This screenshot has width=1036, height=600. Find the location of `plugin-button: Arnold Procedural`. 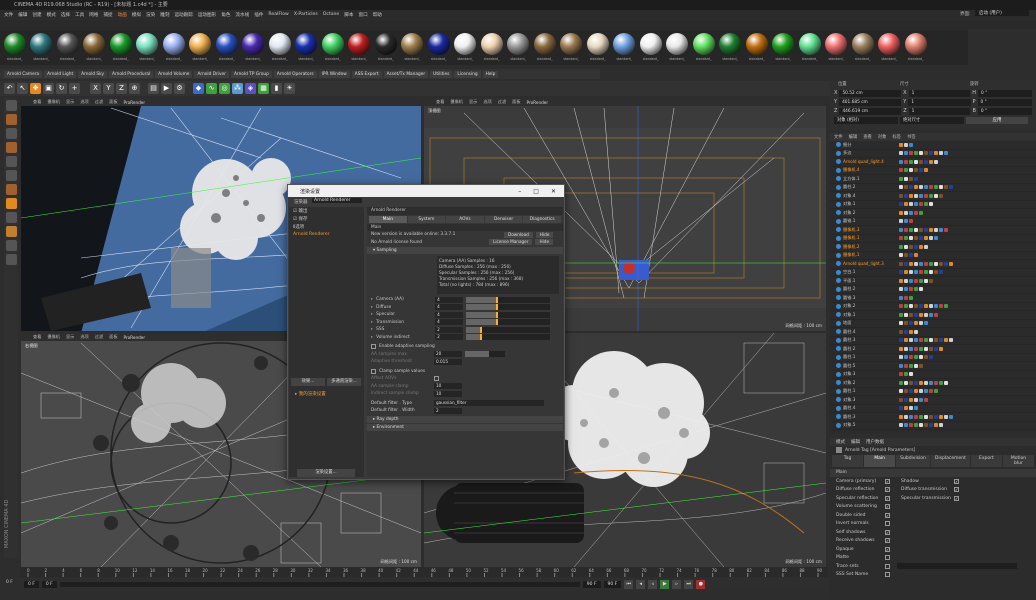

plugin-button: Arnold Procedural is located at coordinates (131, 74).